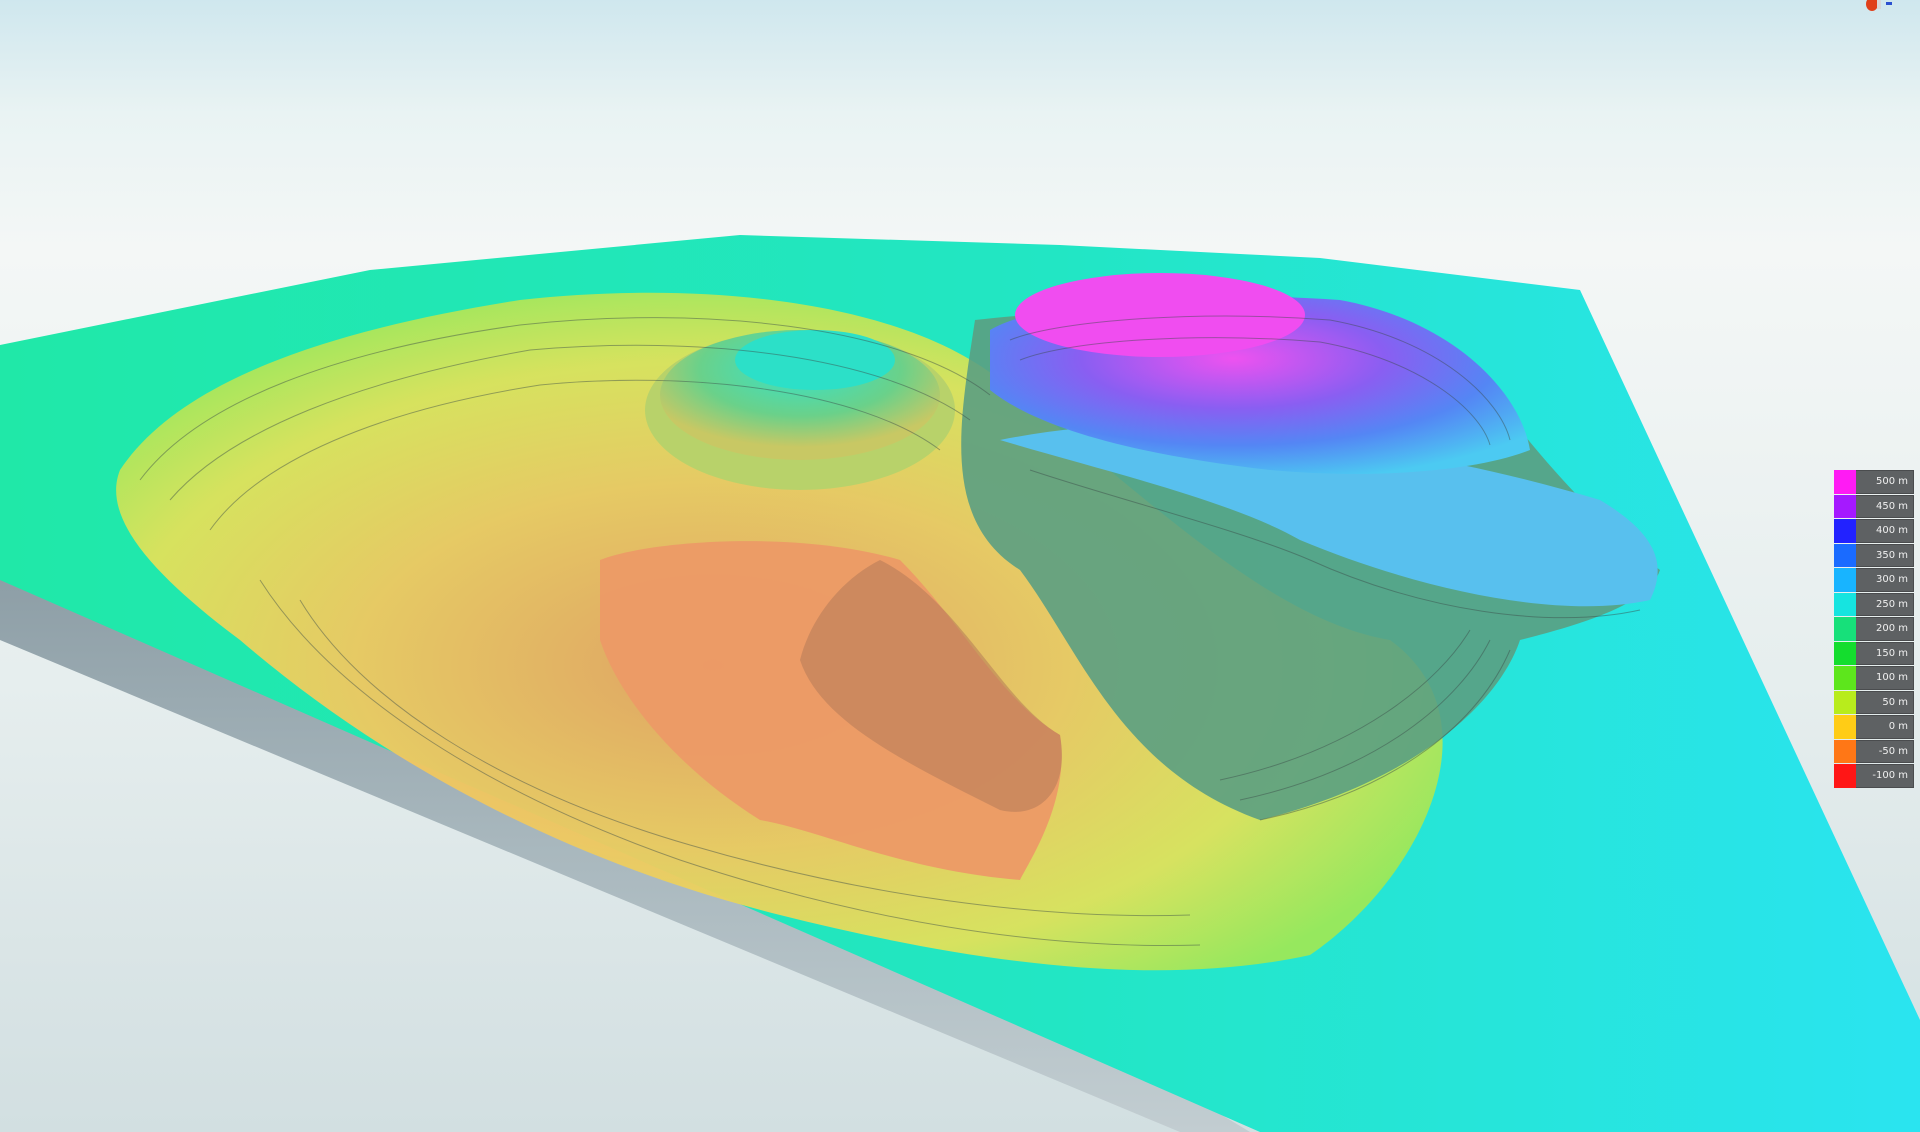  Describe the element at coordinates (1874, 555) in the screenshot. I see `legend-item: 350 m` at that location.